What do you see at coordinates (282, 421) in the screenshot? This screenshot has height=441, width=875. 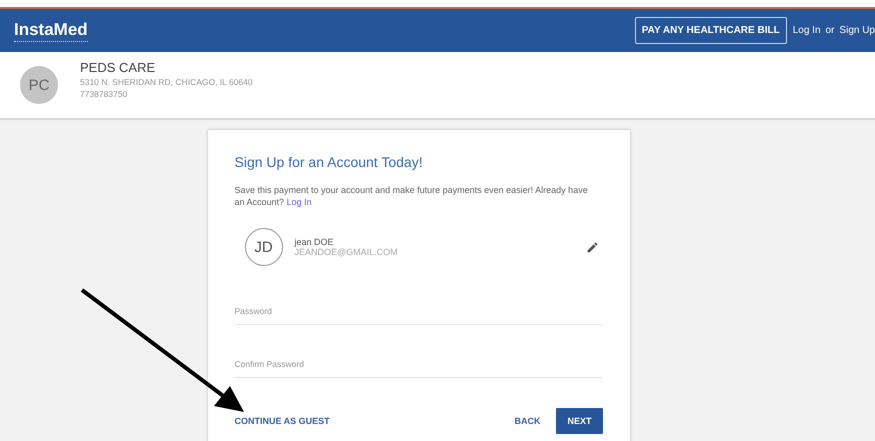 I see `guest-button: CONTINUE AS GUEST` at bounding box center [282, 421].